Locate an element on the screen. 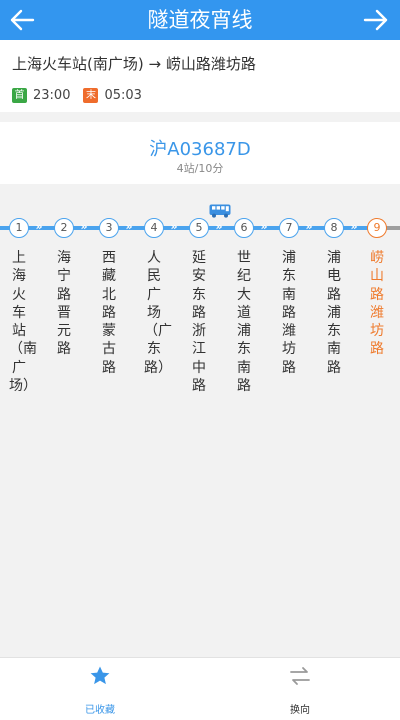 The width and height of the screenshot is (400, 720). route-arrow: → is located at coordinates (155, 64).